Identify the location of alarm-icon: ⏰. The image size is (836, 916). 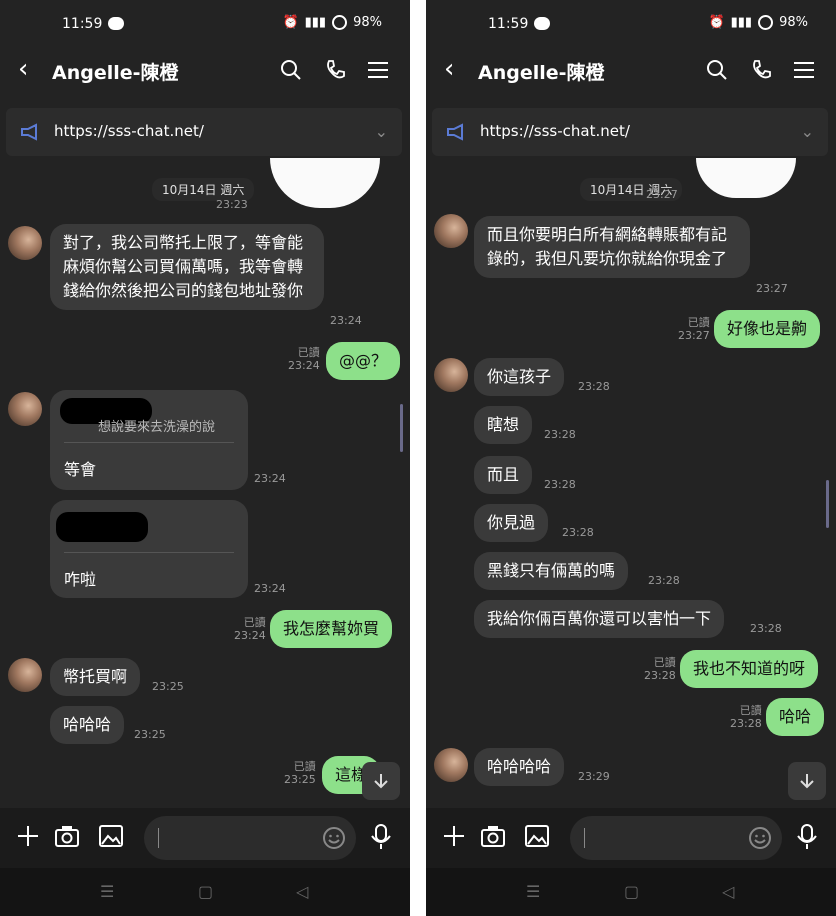
(290, 22).